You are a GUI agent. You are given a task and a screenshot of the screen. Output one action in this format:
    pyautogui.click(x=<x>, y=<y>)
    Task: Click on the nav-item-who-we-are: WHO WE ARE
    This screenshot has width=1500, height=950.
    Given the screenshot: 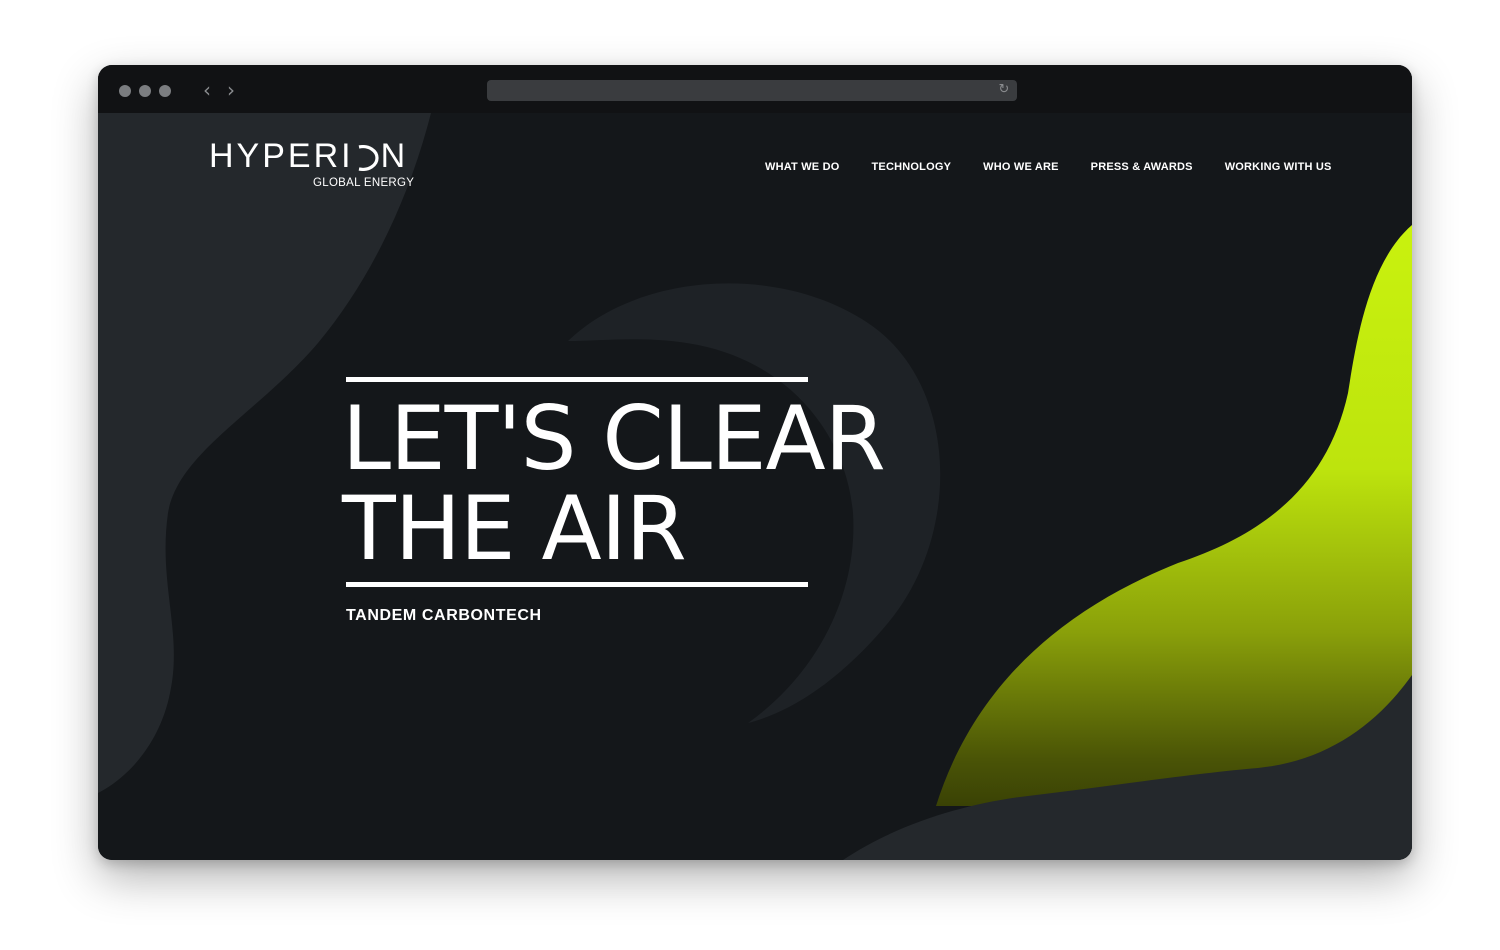 What is the action you would take?
    pyautogui.click(x=1021, y=167)
    